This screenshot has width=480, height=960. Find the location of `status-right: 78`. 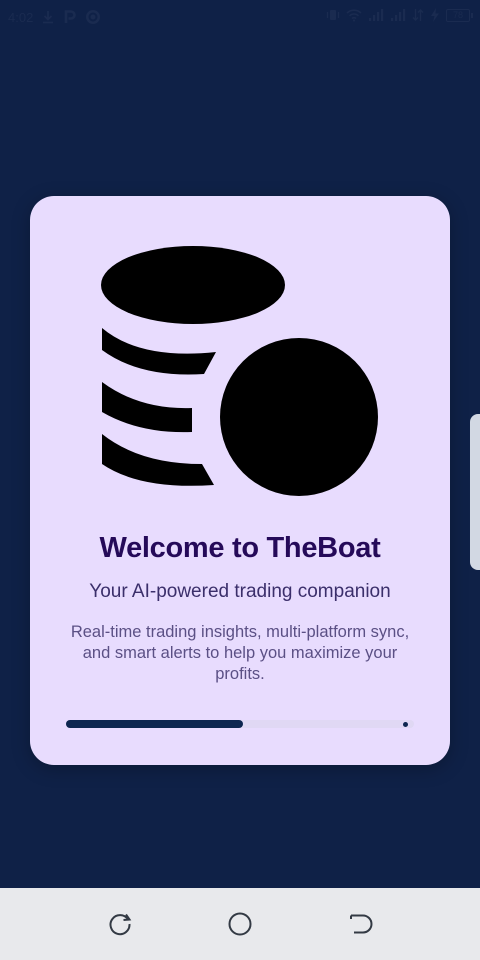

status-right: 78 is located at coordinates (399, 15).